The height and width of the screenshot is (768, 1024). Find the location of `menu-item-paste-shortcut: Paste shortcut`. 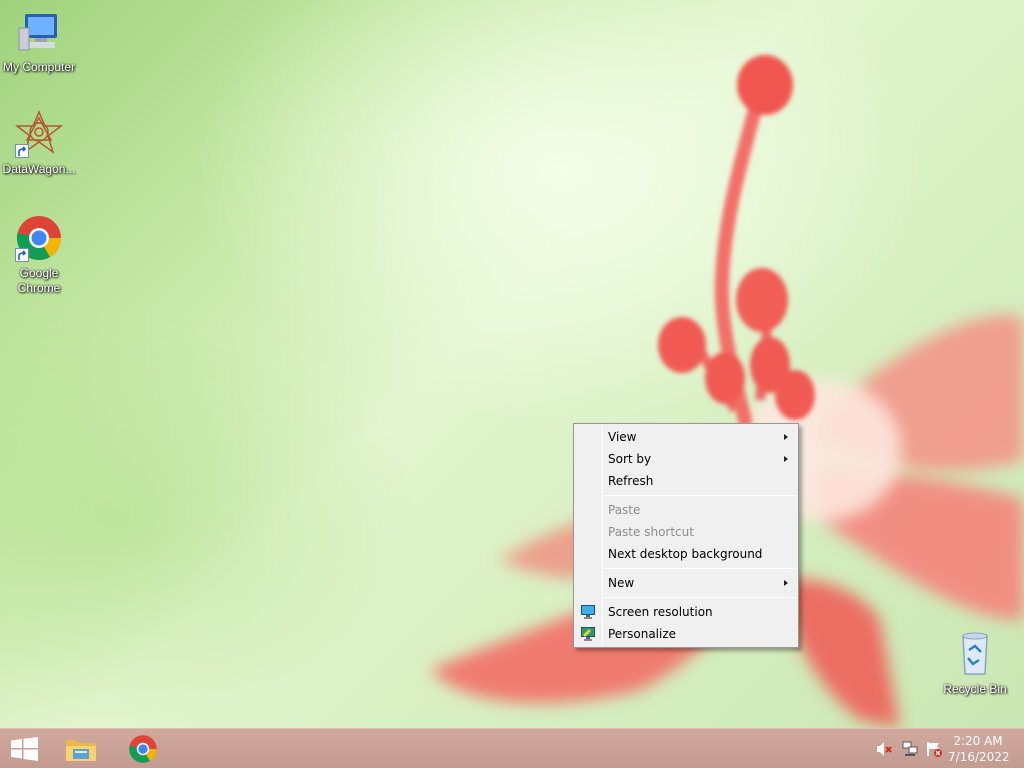

menu-item-paste-shortcut: Paste shortcut is located at coordinates (686, 532).